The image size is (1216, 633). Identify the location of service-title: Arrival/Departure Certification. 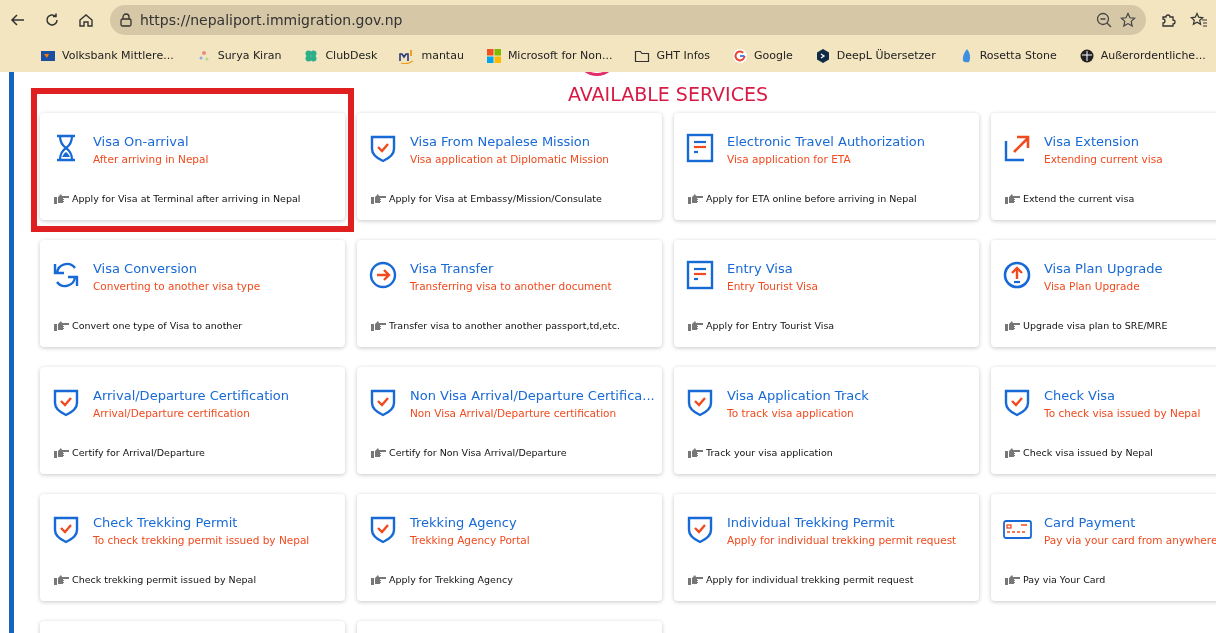
(191, 396).